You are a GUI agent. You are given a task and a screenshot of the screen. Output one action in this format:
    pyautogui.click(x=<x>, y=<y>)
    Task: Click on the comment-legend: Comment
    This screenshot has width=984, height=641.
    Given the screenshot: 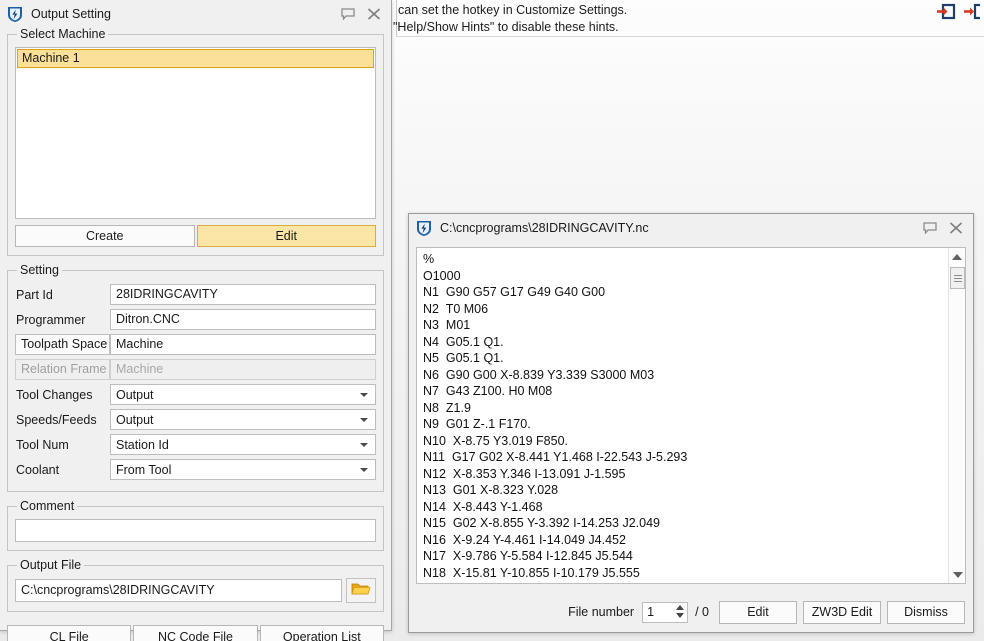 What is the action you would take?
    pyautogui.click(x=47, y=506)
    